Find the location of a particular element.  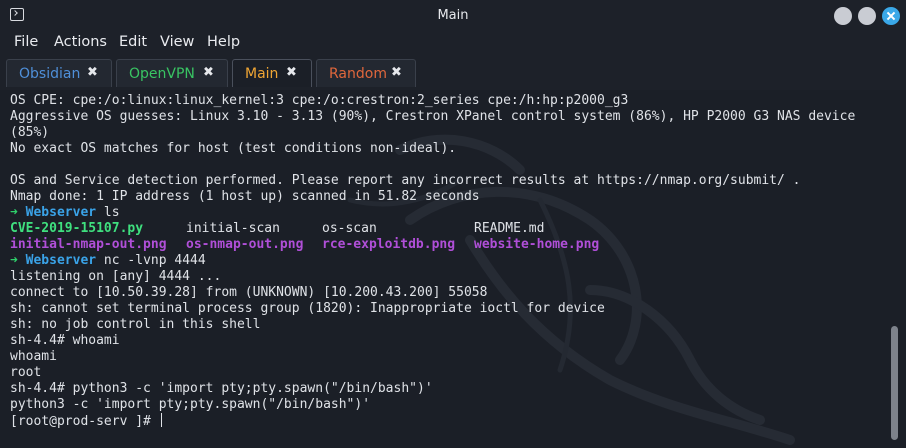

output-line: sh: no job control in this shell is located at coordinates (135, 324).